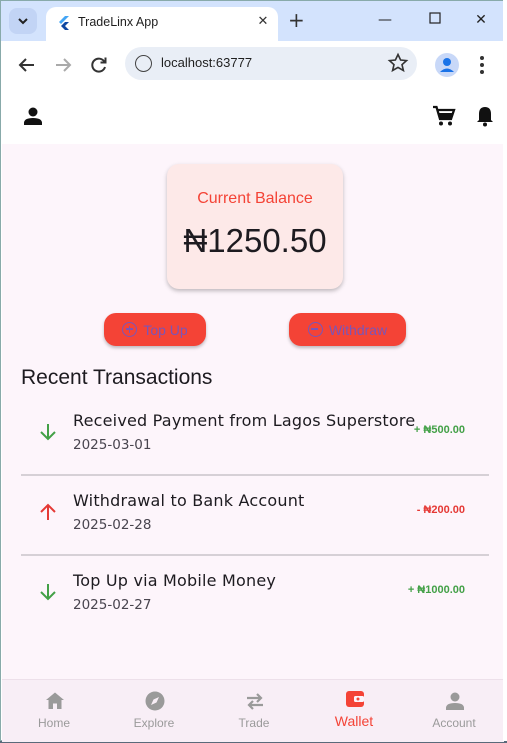 This screenshot has width=507, height=743. I want to click on new-tab-icon: +, so click(296, 20).